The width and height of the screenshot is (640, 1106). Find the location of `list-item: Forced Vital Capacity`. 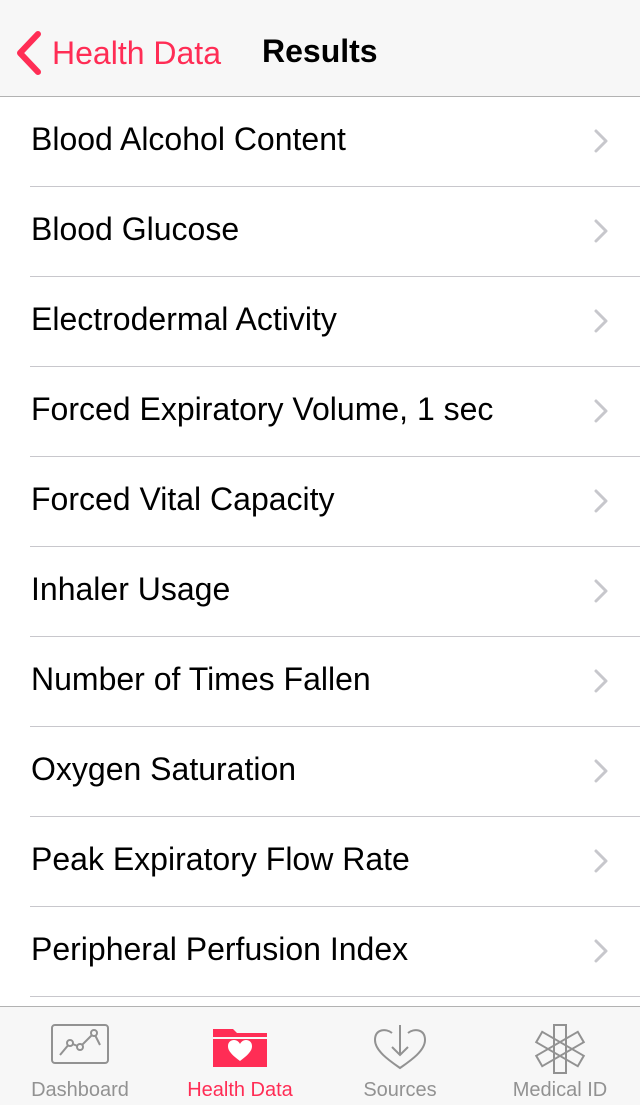

list-item: Forced Vital Capacity is located at coordinates (320, 502).